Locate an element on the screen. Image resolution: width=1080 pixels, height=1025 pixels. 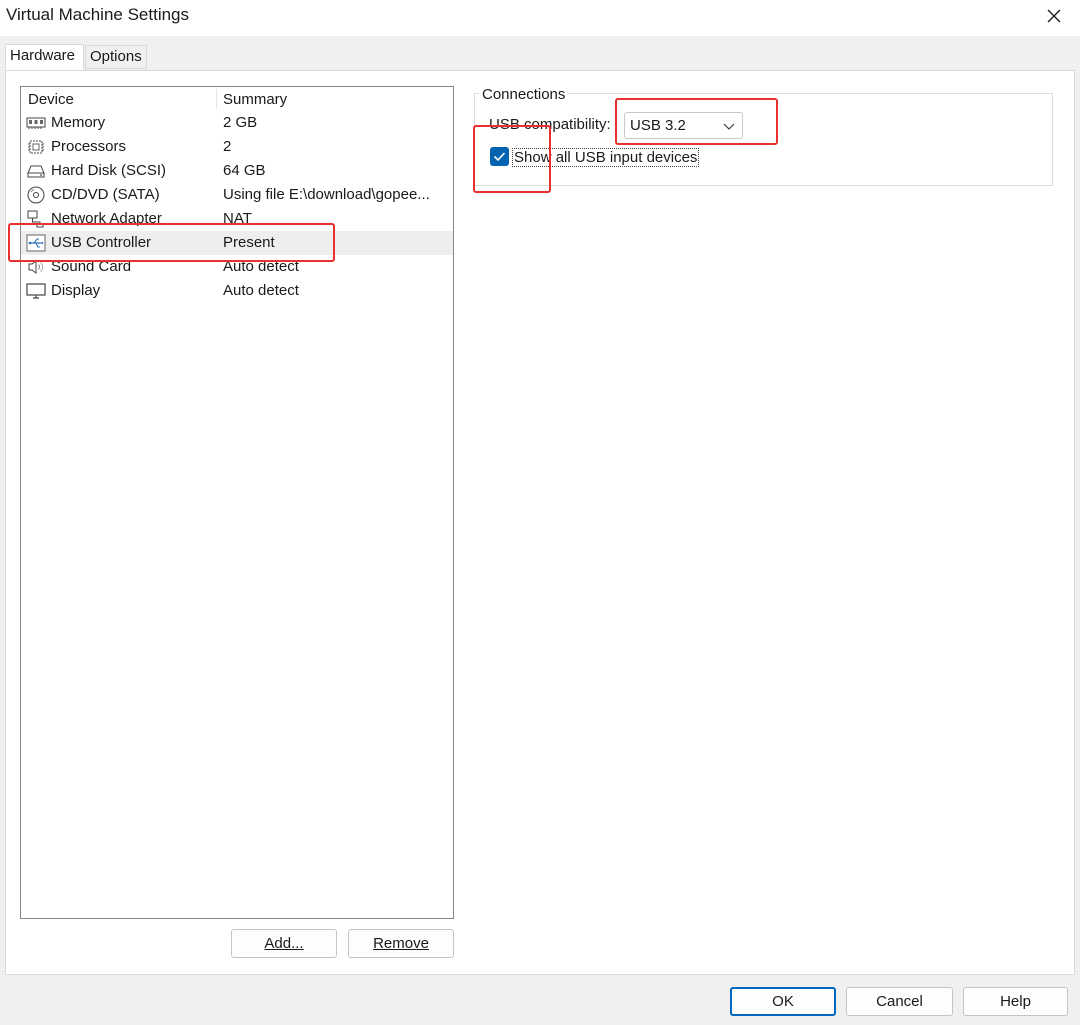
chevron-down-icon is located at coordinates (729, 126).